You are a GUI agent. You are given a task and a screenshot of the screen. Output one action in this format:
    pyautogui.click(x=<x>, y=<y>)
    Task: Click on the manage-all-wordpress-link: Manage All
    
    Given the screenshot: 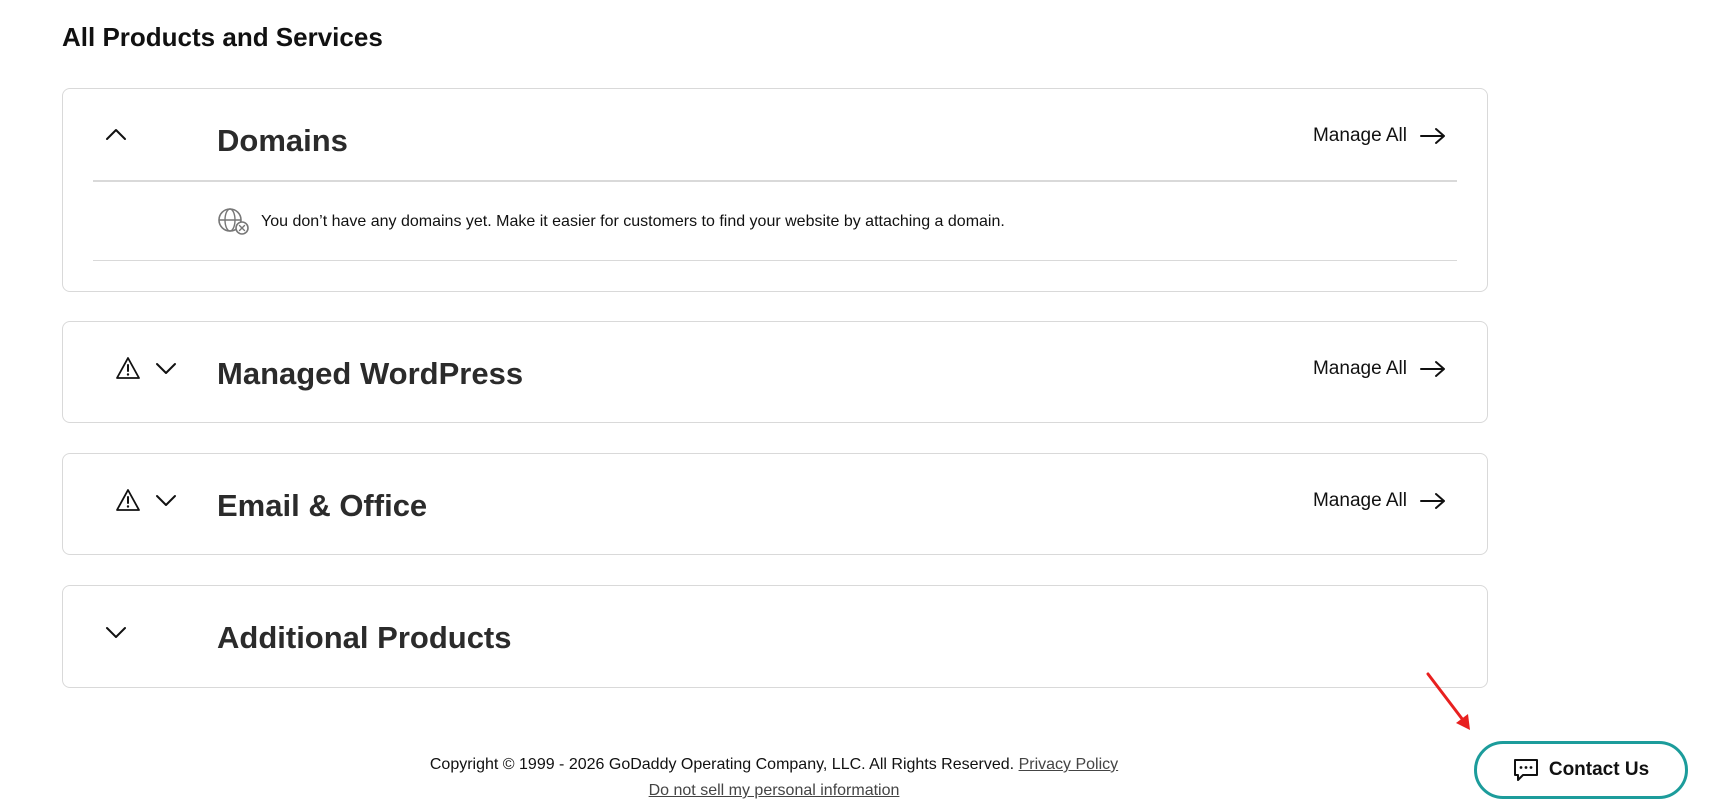 What is the action you would take?
    pyautogui.click(x=1380, y=369)
    